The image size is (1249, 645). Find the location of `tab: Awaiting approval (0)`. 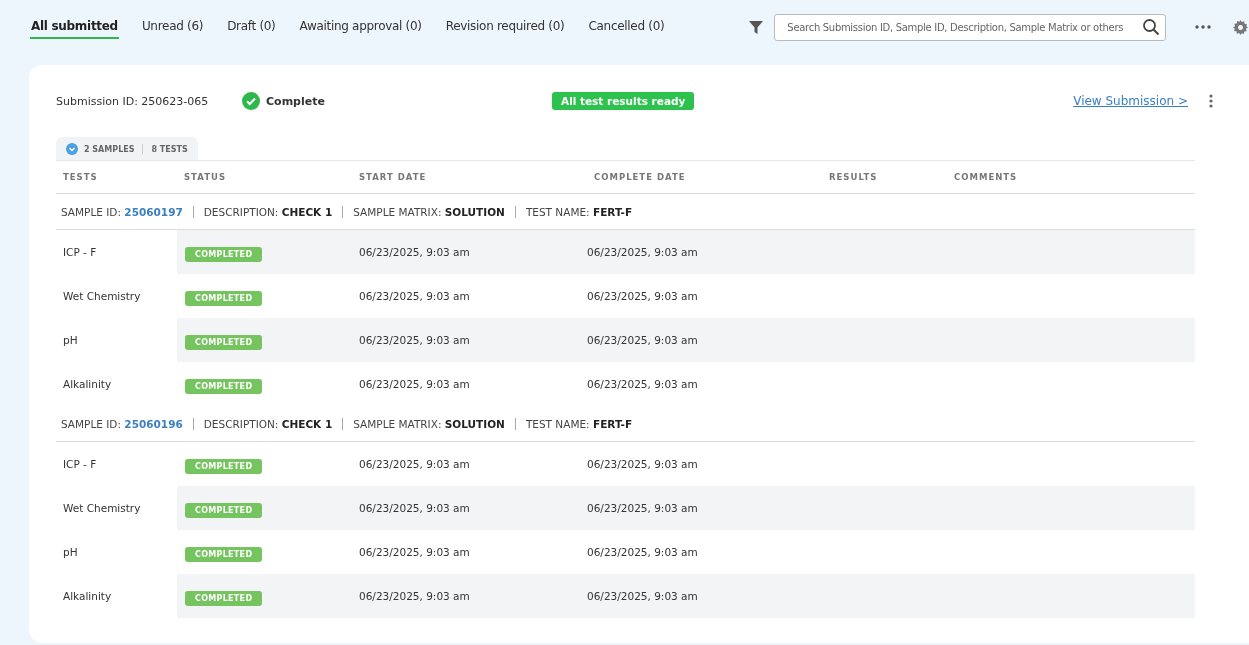

tab: Awaiting approval (0) is located at coordinates (360, 27).